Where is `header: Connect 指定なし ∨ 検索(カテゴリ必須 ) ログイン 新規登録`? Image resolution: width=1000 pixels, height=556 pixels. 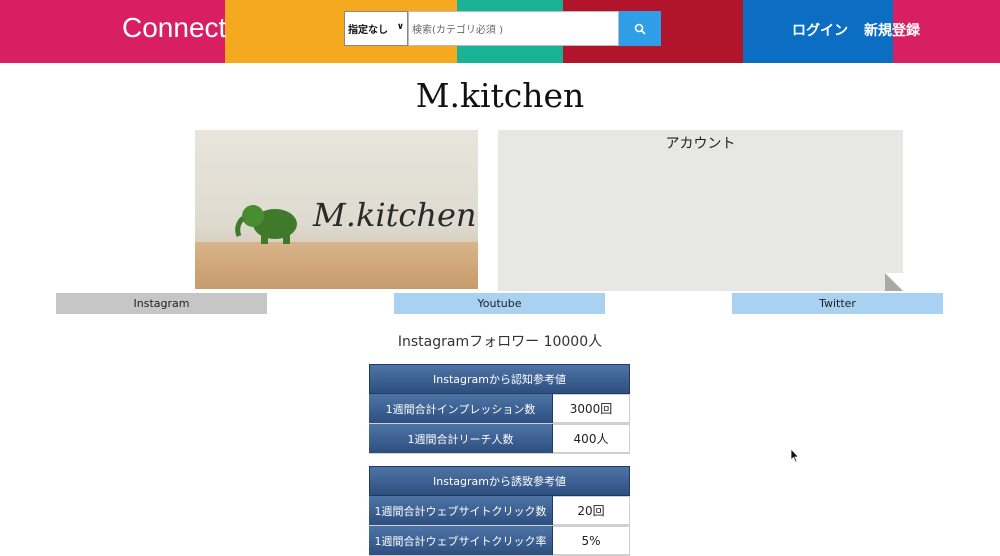 header: Connect 指定なし ∨ 検索(カテゴリ必須 ) ログイン 新規登録 is located at coordinates (500, 31).